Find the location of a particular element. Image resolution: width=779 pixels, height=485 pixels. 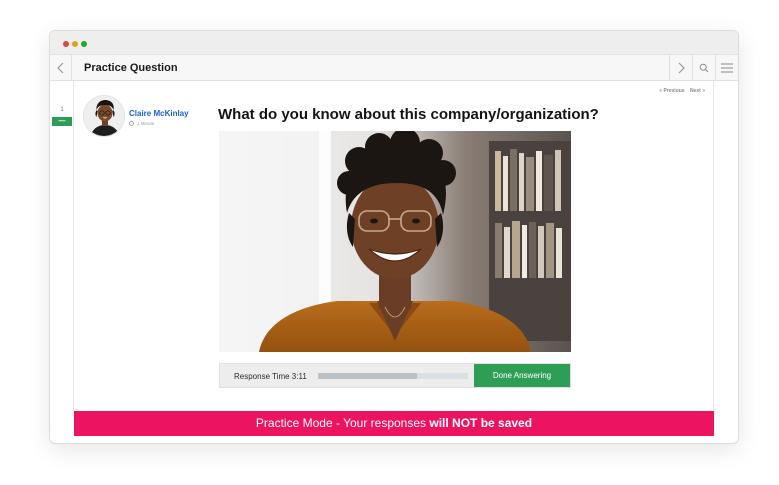

avatar is located at coordinates (104, 116).